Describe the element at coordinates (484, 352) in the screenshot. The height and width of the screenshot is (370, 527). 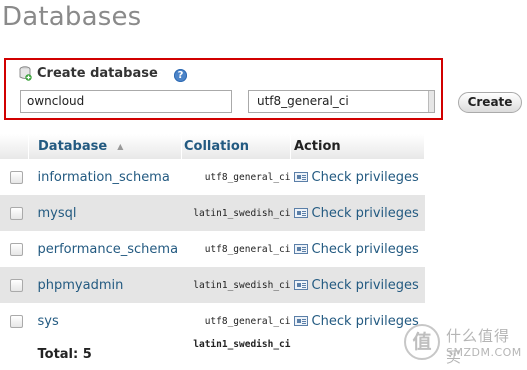
I see `watermark-domain: SMZDM.COM` at that location.